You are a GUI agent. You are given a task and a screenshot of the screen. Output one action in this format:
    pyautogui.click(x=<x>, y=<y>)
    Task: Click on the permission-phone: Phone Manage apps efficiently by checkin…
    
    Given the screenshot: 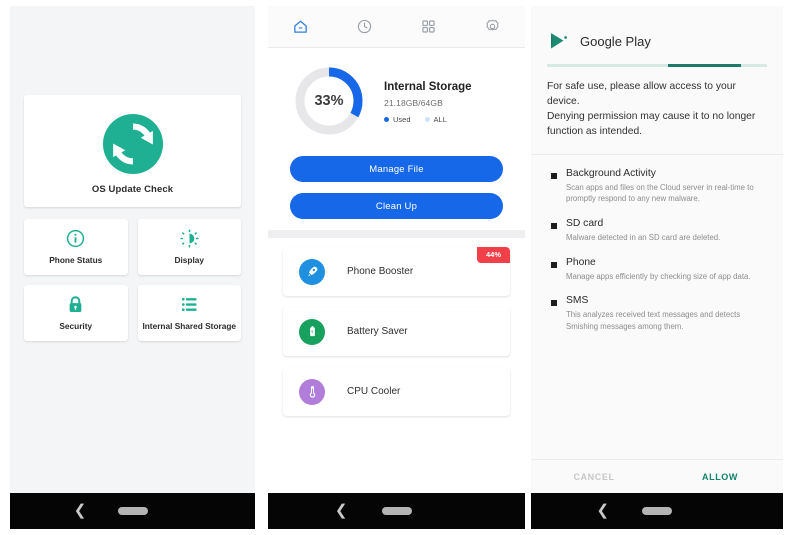 What is the action you would take?
    pyautogui.click(x=659, y=270)
    